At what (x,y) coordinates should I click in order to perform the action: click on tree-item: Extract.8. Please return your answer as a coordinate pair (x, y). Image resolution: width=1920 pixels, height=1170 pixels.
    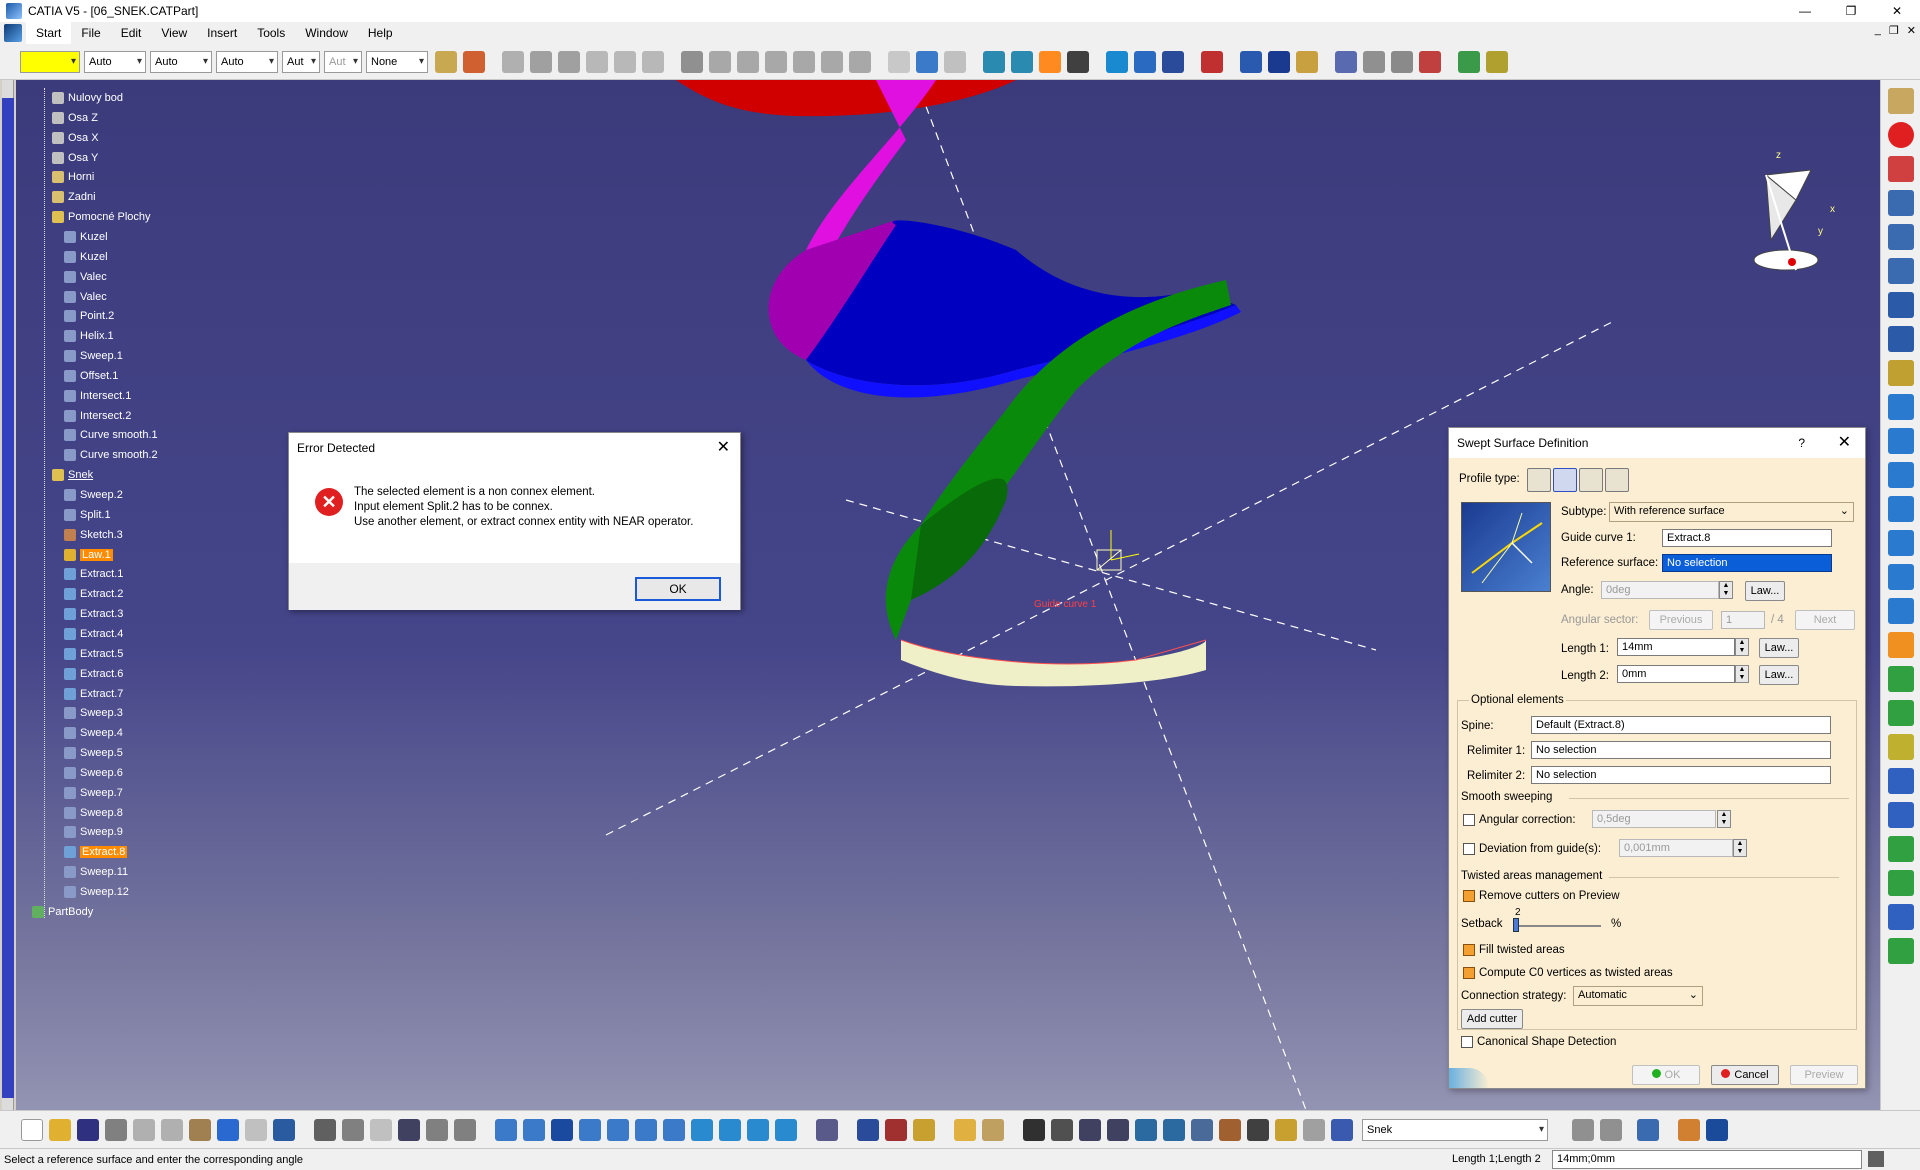
    Looking at the image, I should click on (96, 852).